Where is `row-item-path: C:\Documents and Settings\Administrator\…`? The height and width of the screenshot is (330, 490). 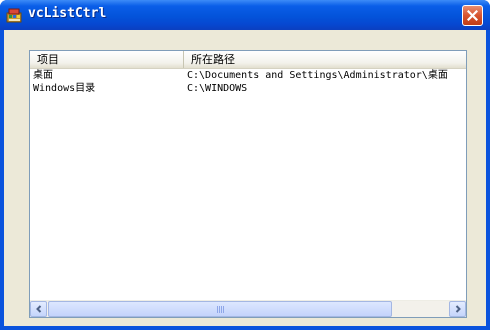 row-item-path: C:\Documents and Settings\Administrator\… is located at coordinates (317, 75).